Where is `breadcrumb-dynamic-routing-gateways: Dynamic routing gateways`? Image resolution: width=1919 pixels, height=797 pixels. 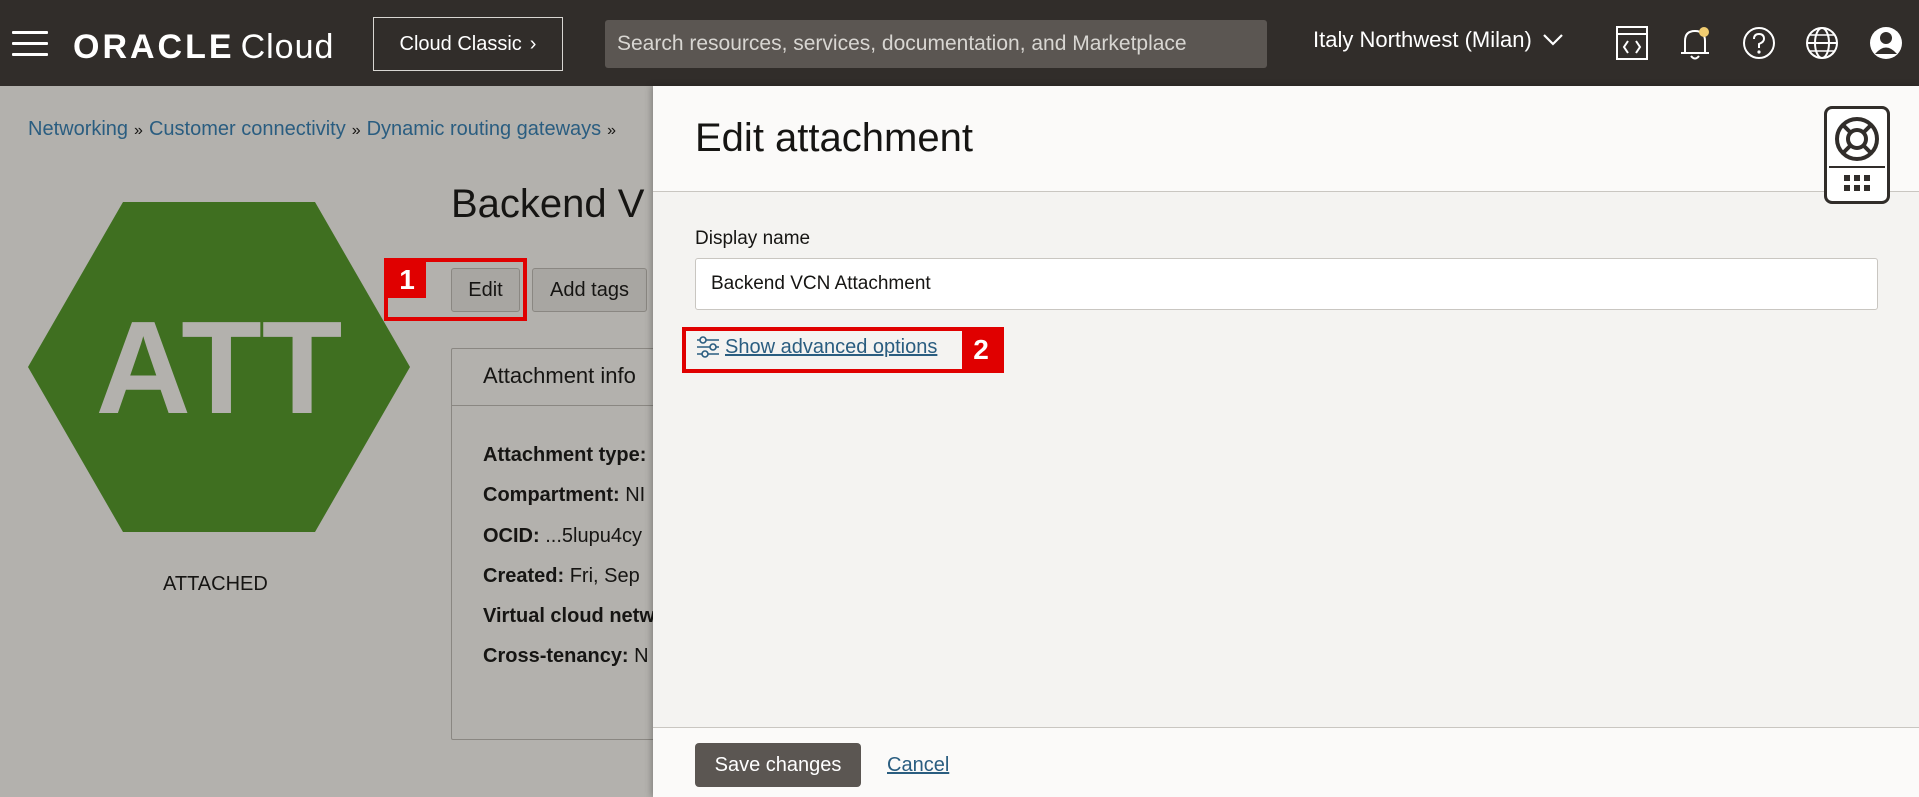 breadcrumb-dynamic-routing-gateways: Dynamic routing gateways is located at coordinates (484, 129).